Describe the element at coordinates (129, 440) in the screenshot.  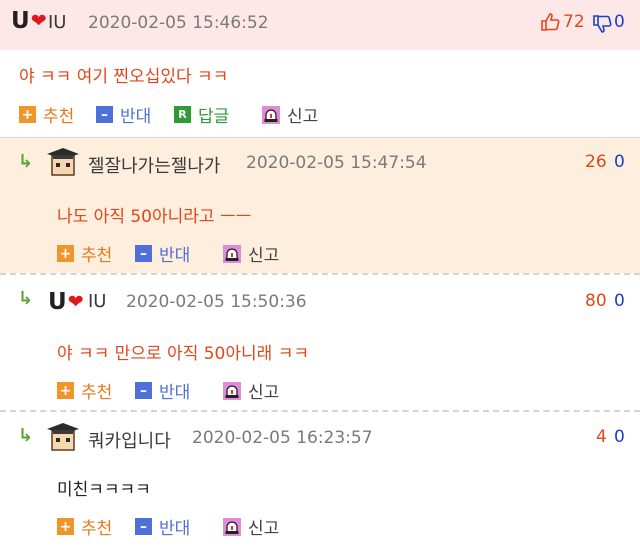
I see `comment-nickname: 쿼카입니다` at that location.